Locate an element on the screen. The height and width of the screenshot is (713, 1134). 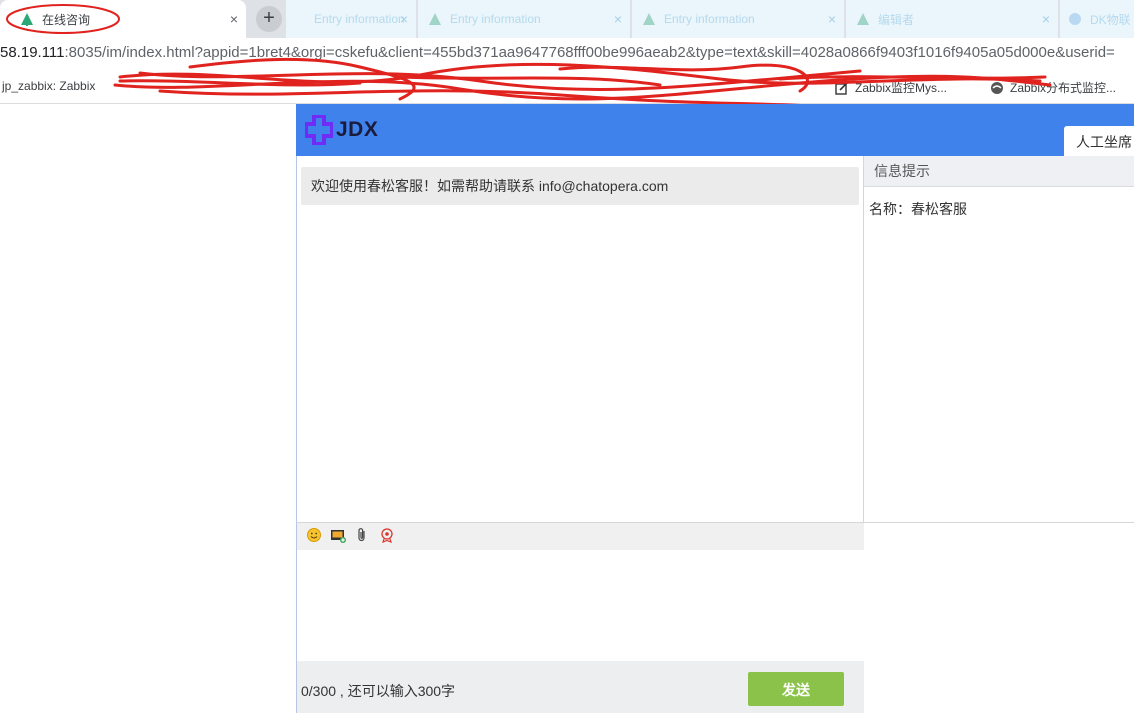
image-icon is located at coordinates (338, 535).